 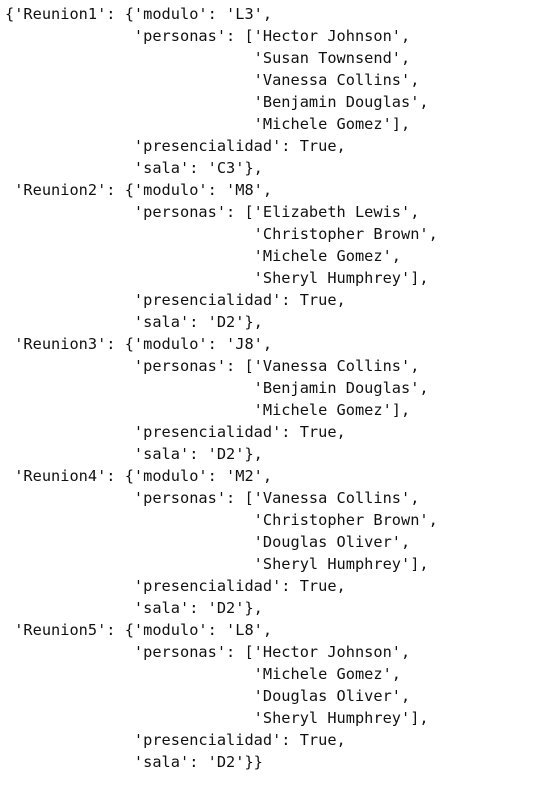 What do you see at coordinates (139, 344) in the screenshot?
I see `output-line: 'Reunion3': {'modulo': 'J8',` at bounding box center [139, 344].